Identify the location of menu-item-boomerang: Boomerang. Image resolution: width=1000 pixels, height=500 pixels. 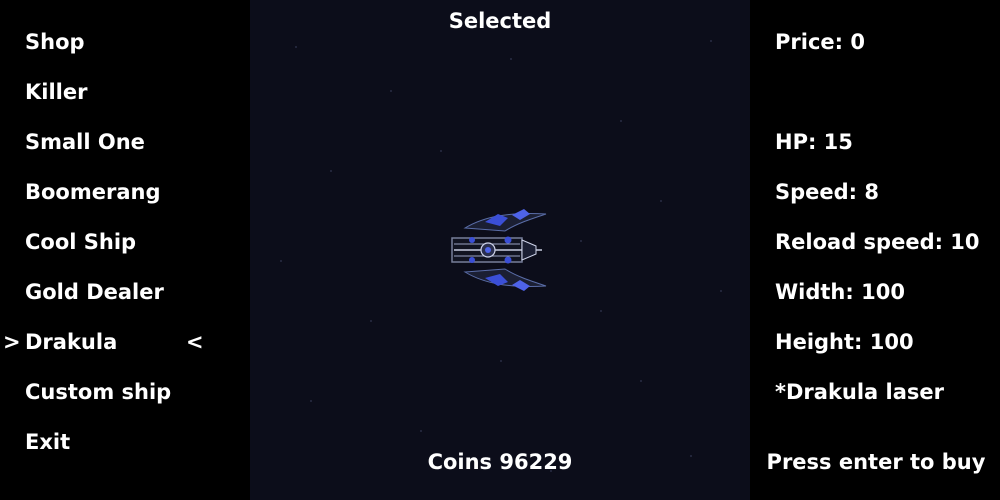
(93, 192).